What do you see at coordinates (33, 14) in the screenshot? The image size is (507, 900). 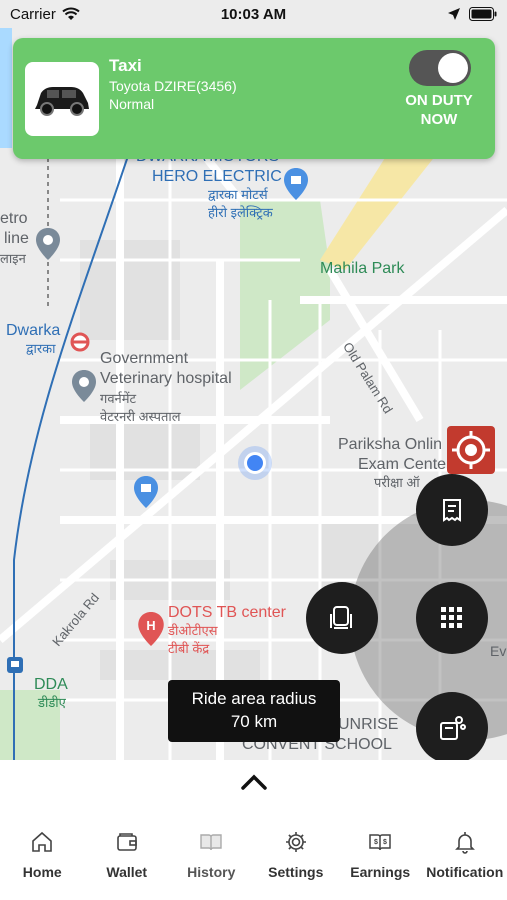 I see `carrier-label: Carrier` at bounding box center [33, 14].